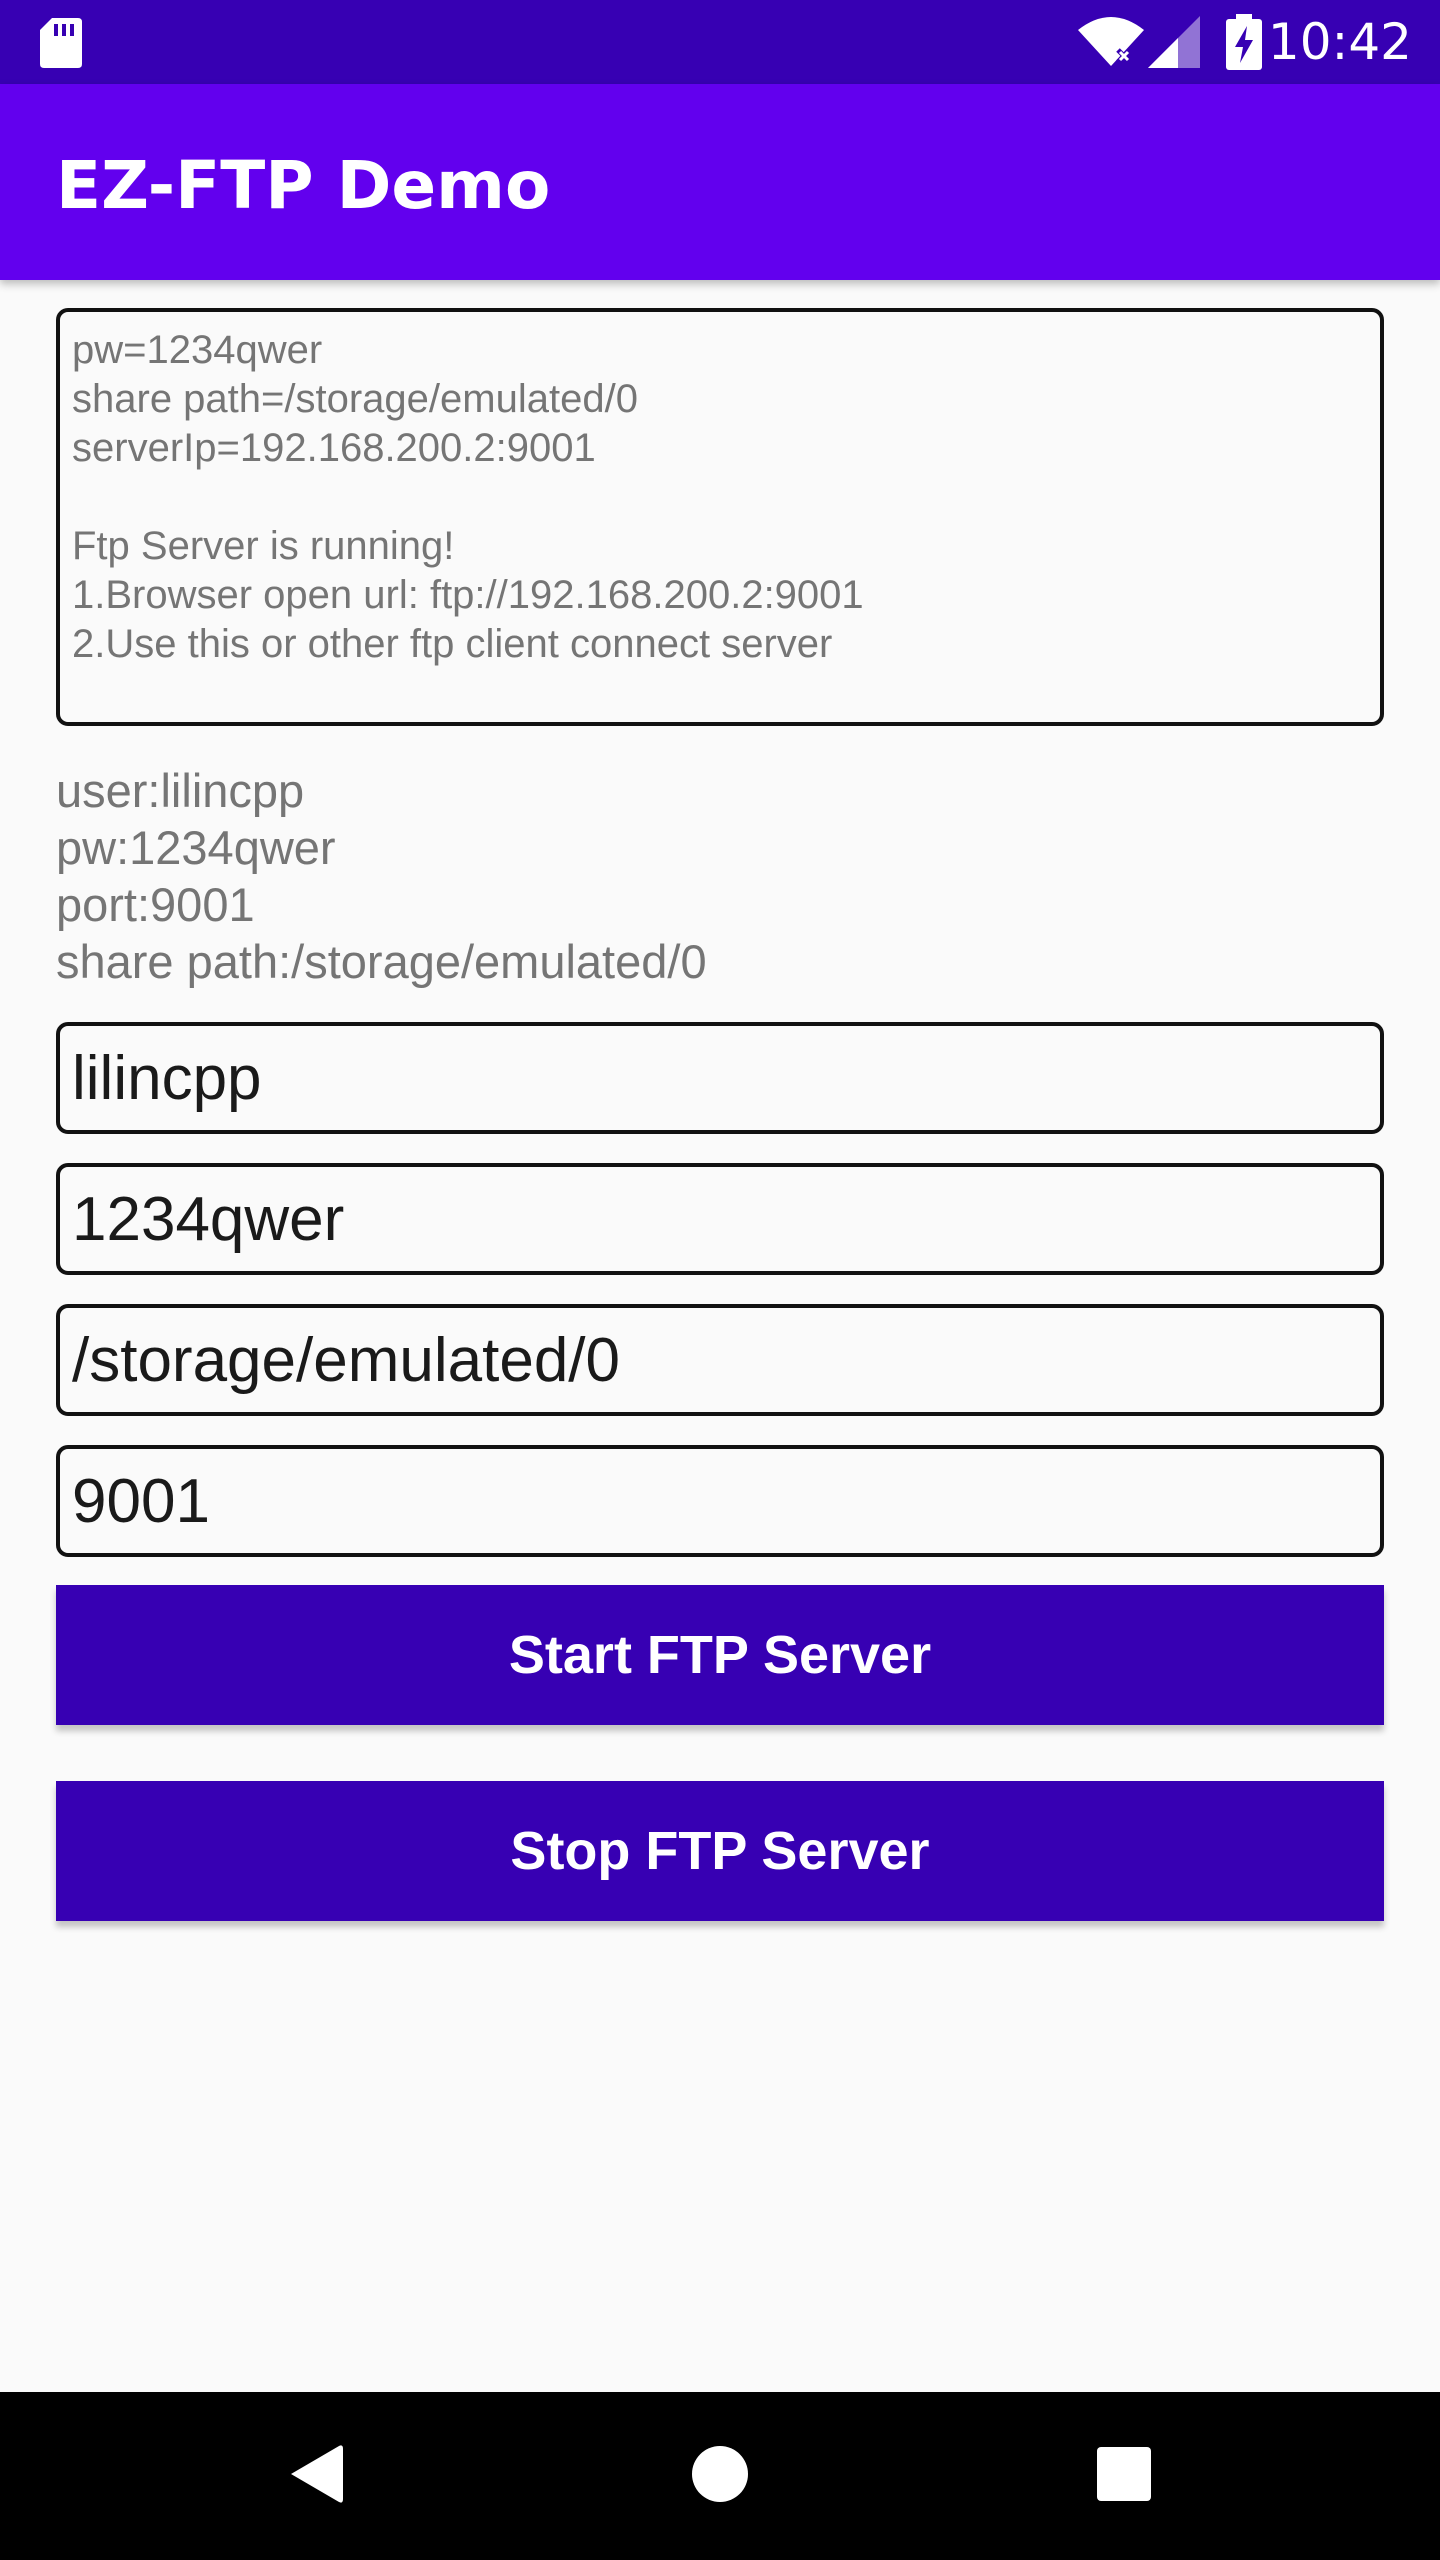 This screenshot has width=1440, height=2560. Describe the element at coordinates (1339, 42) in the screenshot. I see `status-time: 10:42` at that location.